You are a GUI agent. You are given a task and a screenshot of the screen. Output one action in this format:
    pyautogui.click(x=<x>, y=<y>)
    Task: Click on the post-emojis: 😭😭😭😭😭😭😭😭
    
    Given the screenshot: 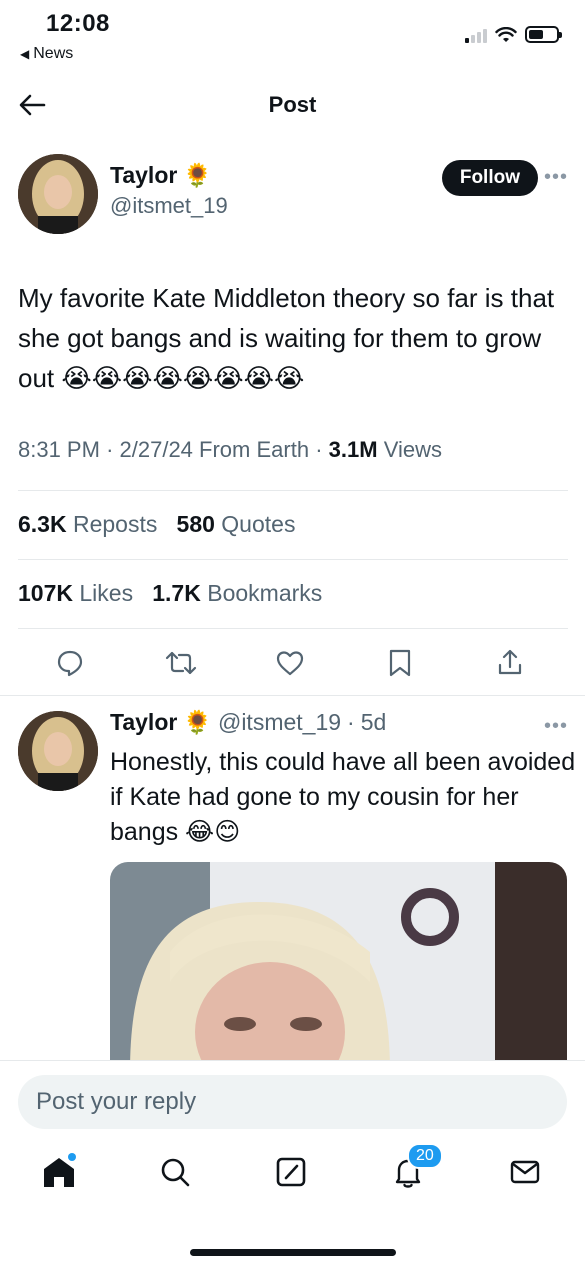 What is the action you would take?
    pyautogui.click(x=183, y=378)
    